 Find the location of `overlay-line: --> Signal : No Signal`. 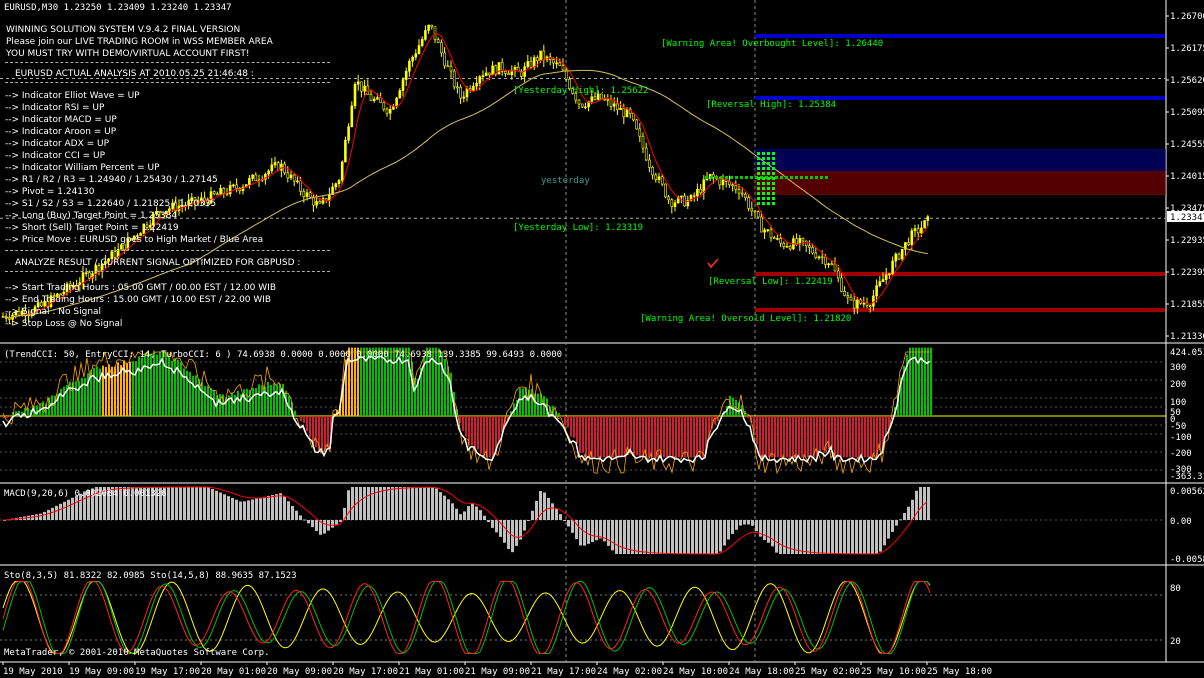

overlay-line: --> Signal : No Signal is located at coordinates (53, 312).